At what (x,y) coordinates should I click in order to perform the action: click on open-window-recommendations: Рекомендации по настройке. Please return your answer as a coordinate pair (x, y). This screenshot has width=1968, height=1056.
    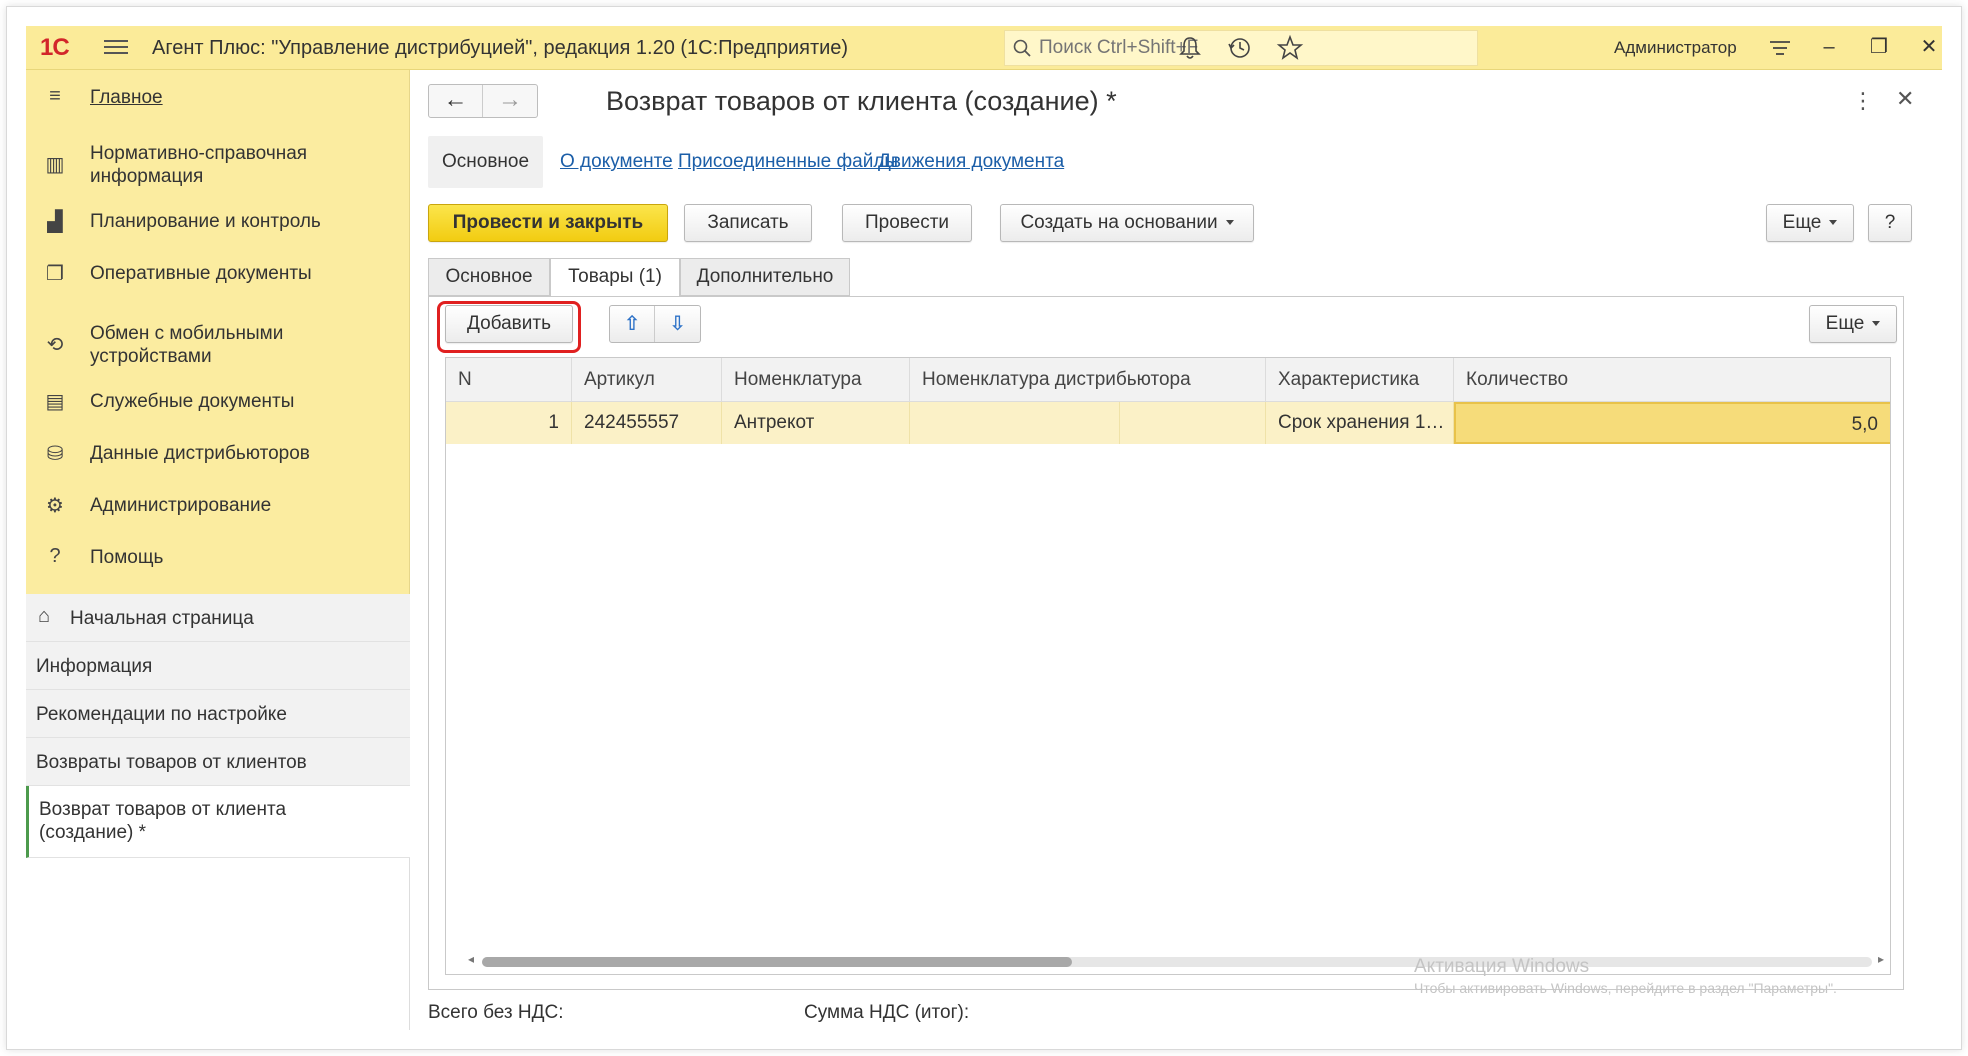
    Looking at the image, I should click on (218, 714).